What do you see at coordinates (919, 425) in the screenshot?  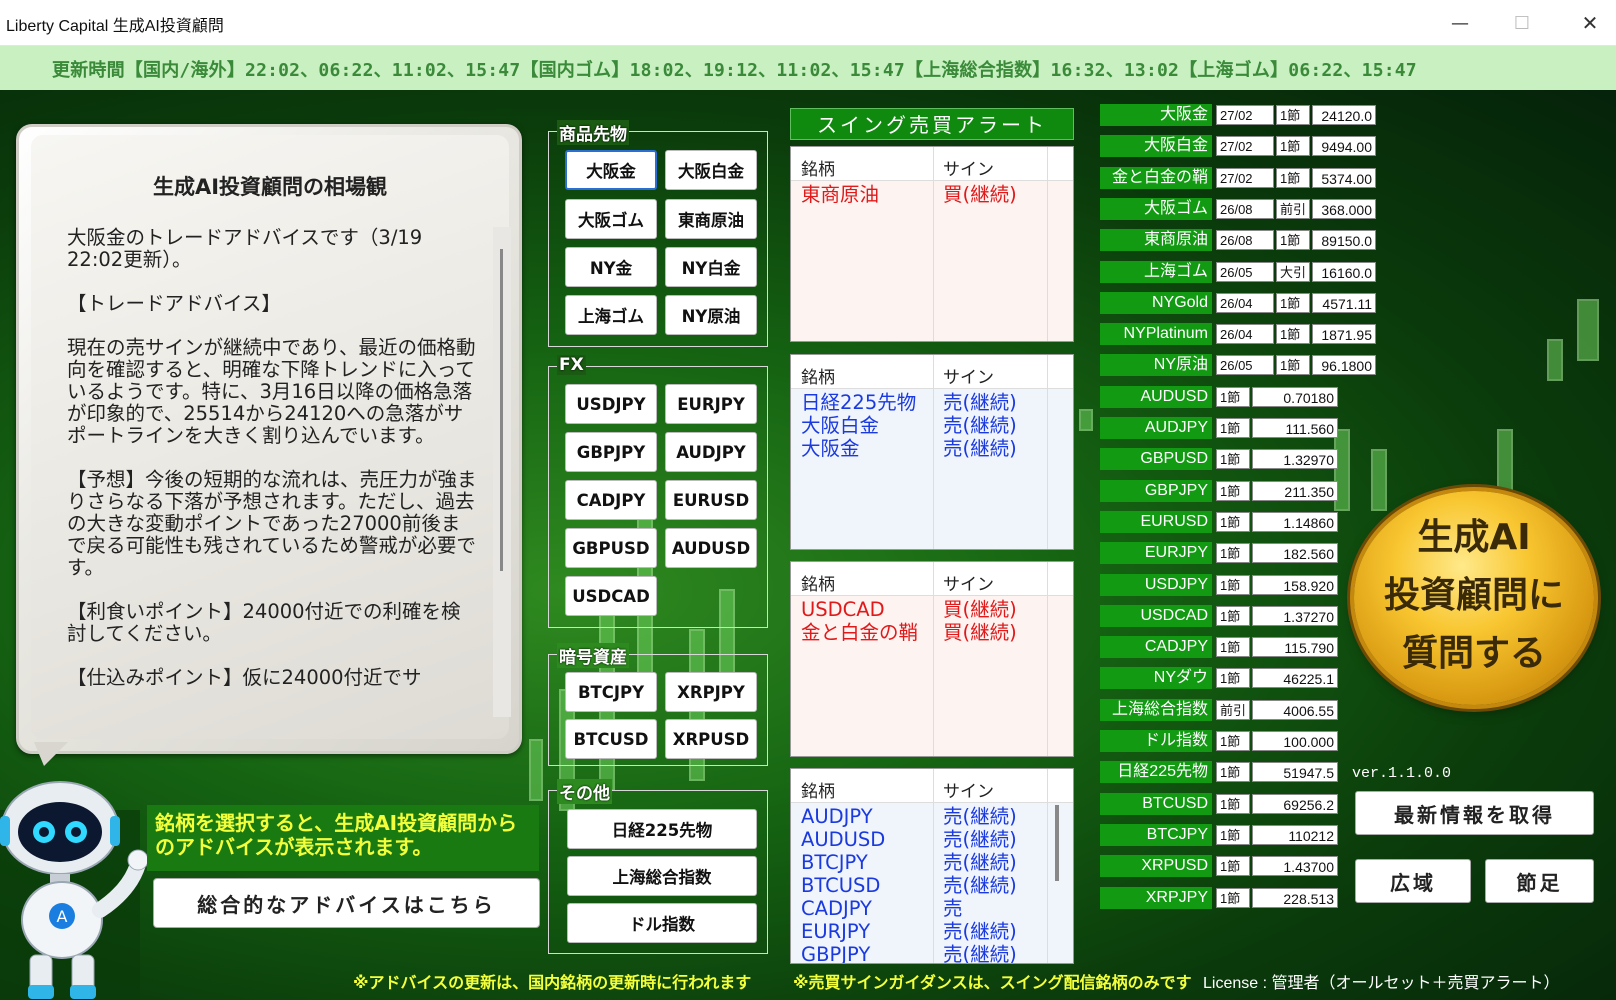 I see `table-row: 大阪白金 売(継続)` at bounding box center [919, 425].